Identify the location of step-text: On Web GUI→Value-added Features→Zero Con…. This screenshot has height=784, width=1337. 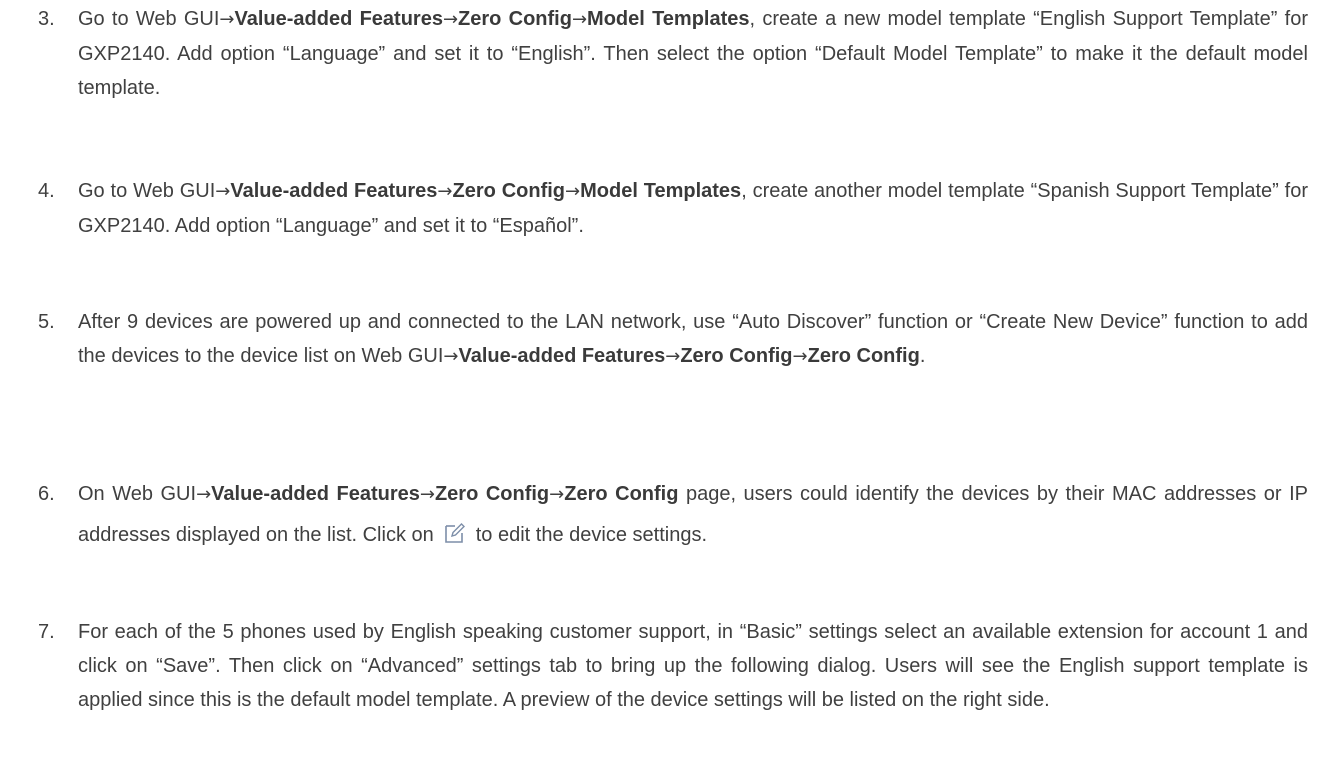
(693, 514).